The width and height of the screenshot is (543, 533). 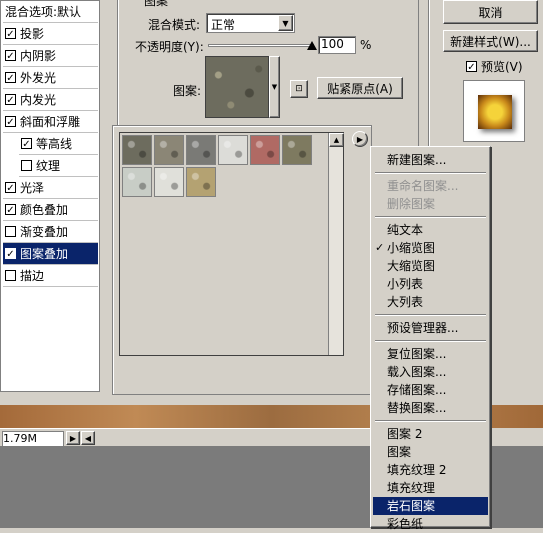 I want to click on pattern-group-title: 图案, so click(x=156, y=4).